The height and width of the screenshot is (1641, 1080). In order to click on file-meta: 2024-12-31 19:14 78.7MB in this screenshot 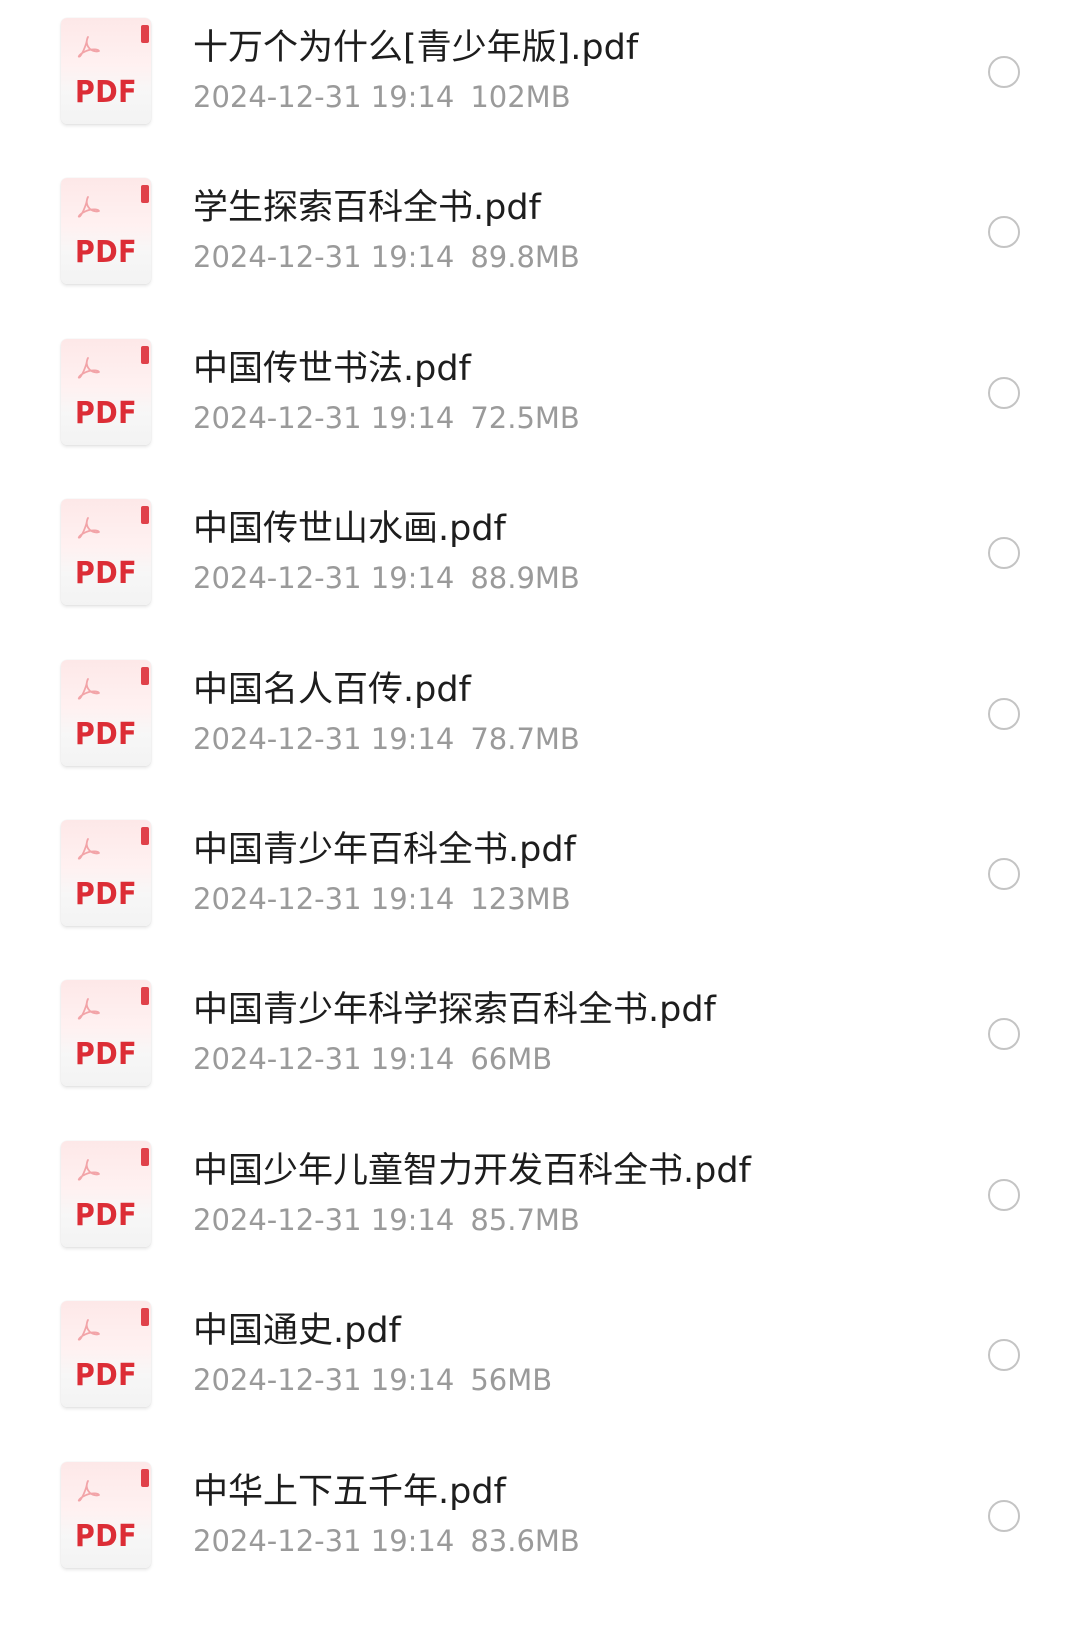, I will do `click(386, 739)`.